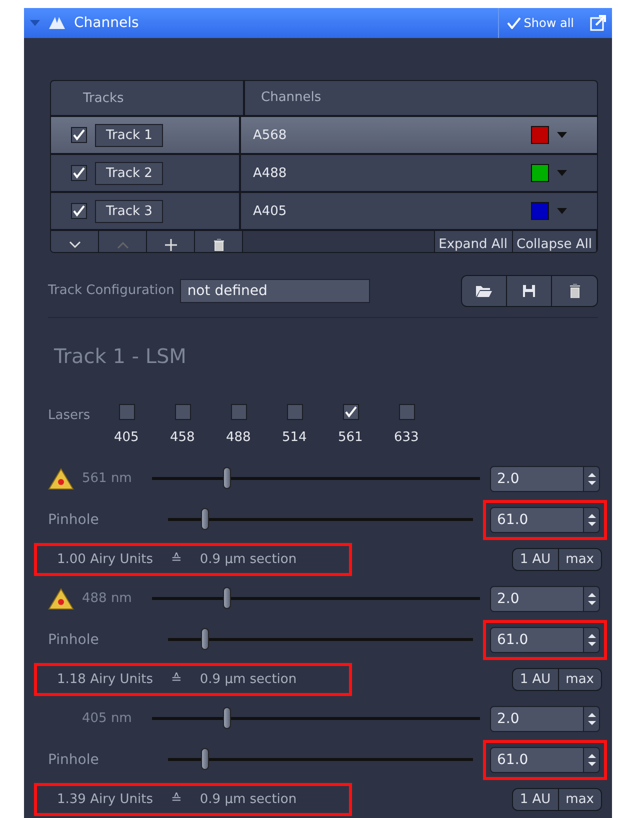 The height and width of the screenshot is (818, 618). Describe the element at coordinates (107, 478) in the screenshot. I see `laser-label: 561 nm` at that location.